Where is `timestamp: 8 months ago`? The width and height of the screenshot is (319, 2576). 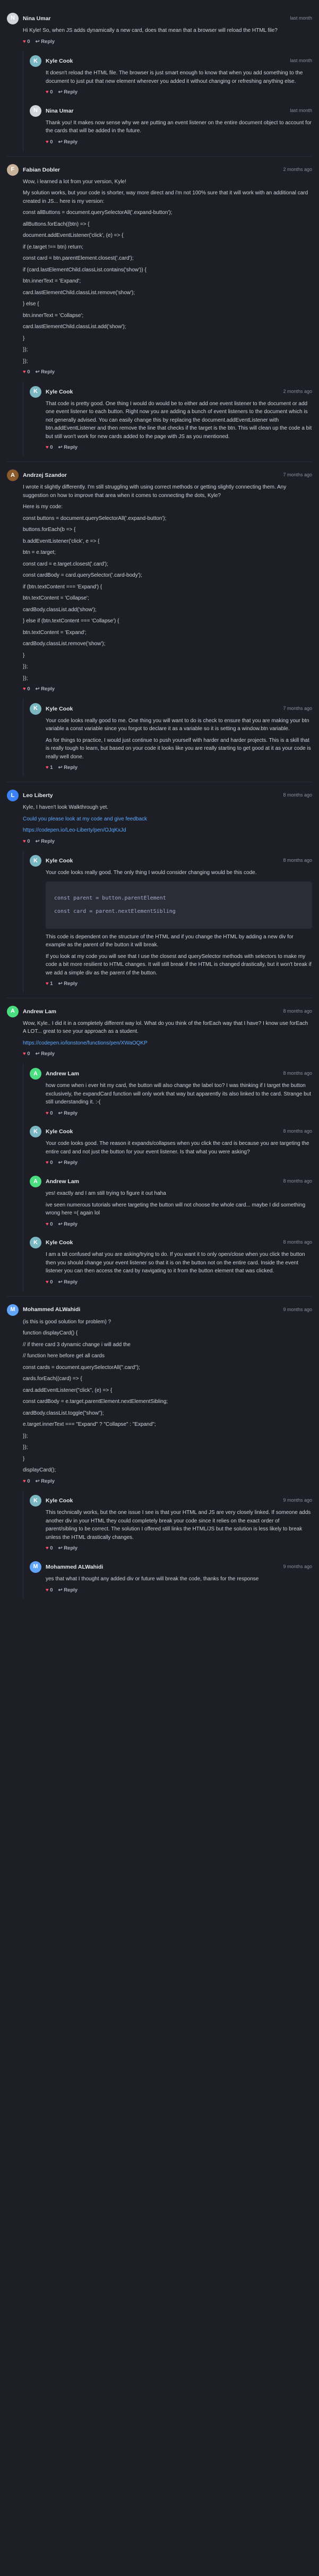 timestamp: 8 months ago is located at coordinates (297, 1011).